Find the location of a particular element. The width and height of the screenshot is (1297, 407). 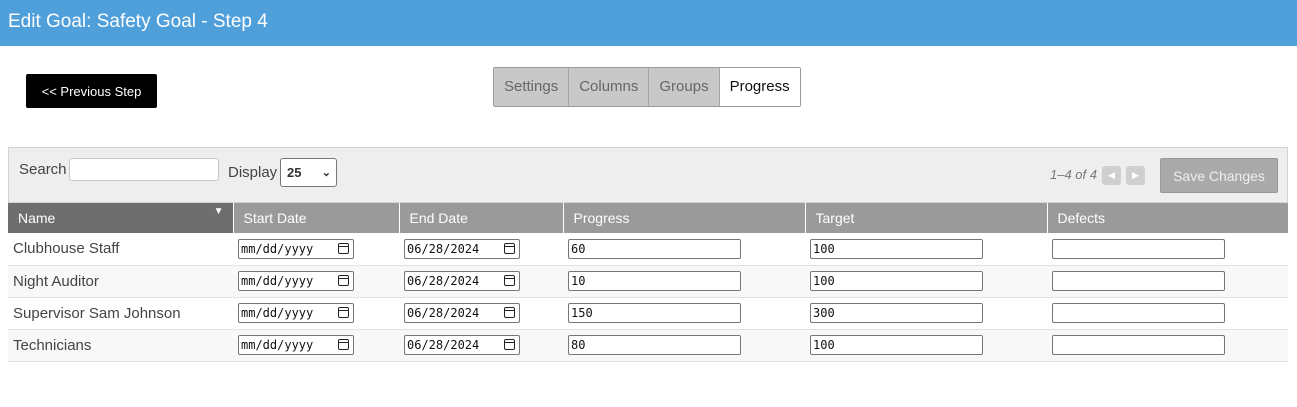

pager-text: 1–4 of 4 is located at coordinates (1073, 174).